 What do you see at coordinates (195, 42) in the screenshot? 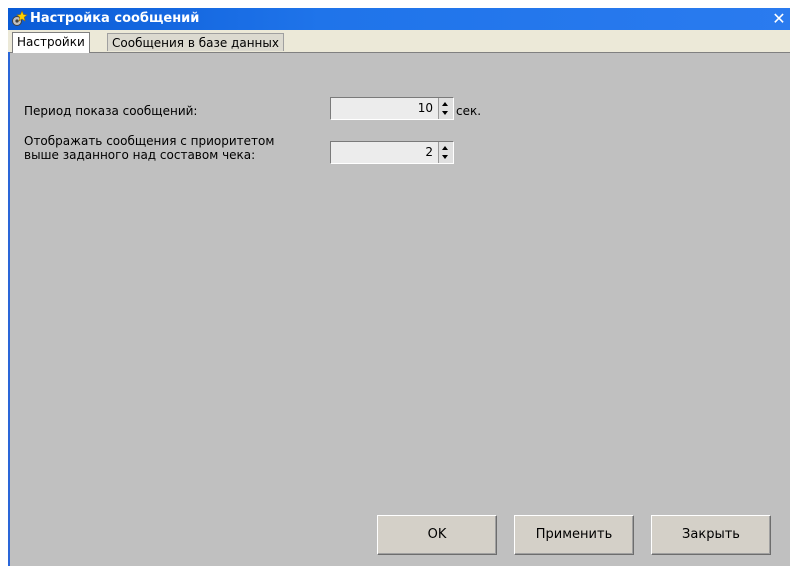
I see `tab-messages-in-database: Сообщения в базе данных` at bounding box center [195, 42].